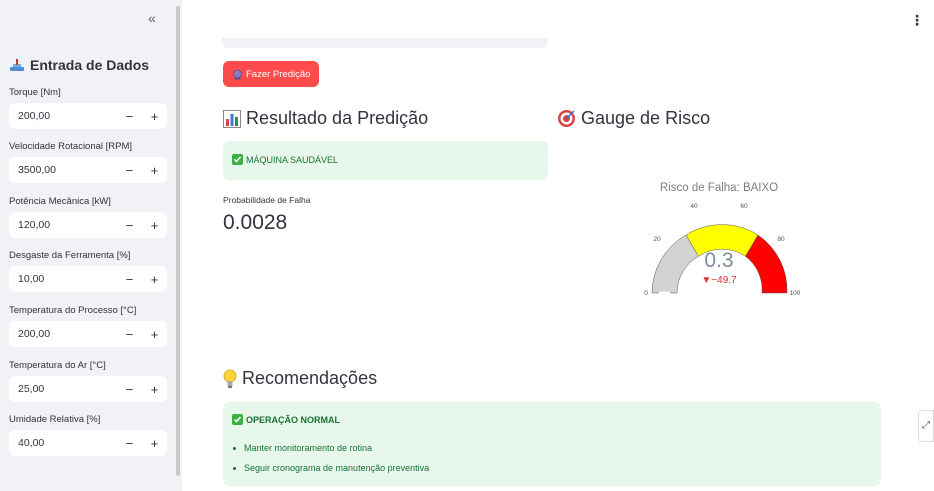  Describe the element at coordinates (90, 65) in the screenshot. I see `sidebar-title-text: Entrada de Dados` at that location.